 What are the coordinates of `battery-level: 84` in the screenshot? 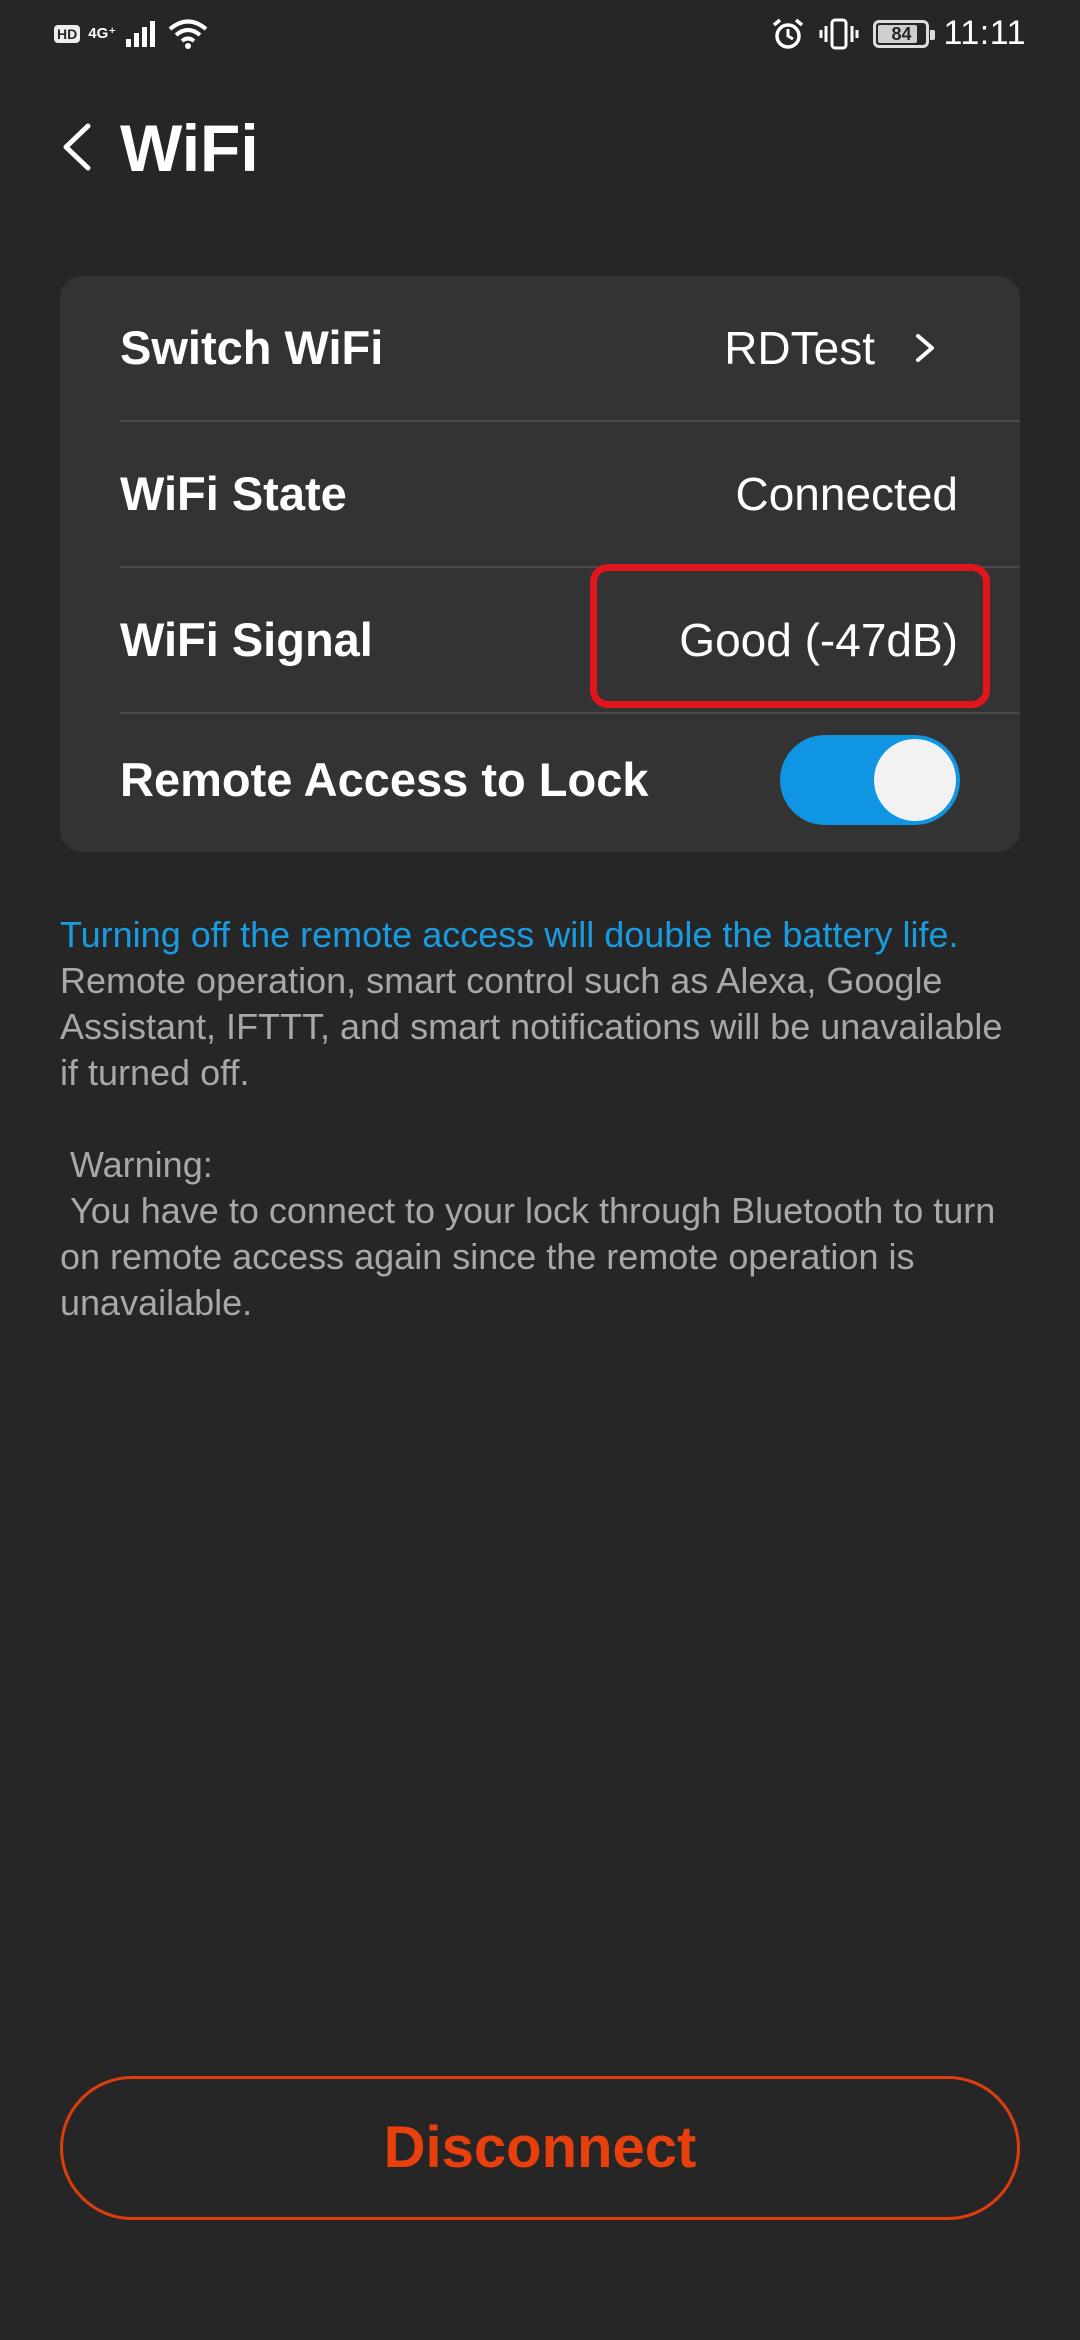 It's located at (901, 33).